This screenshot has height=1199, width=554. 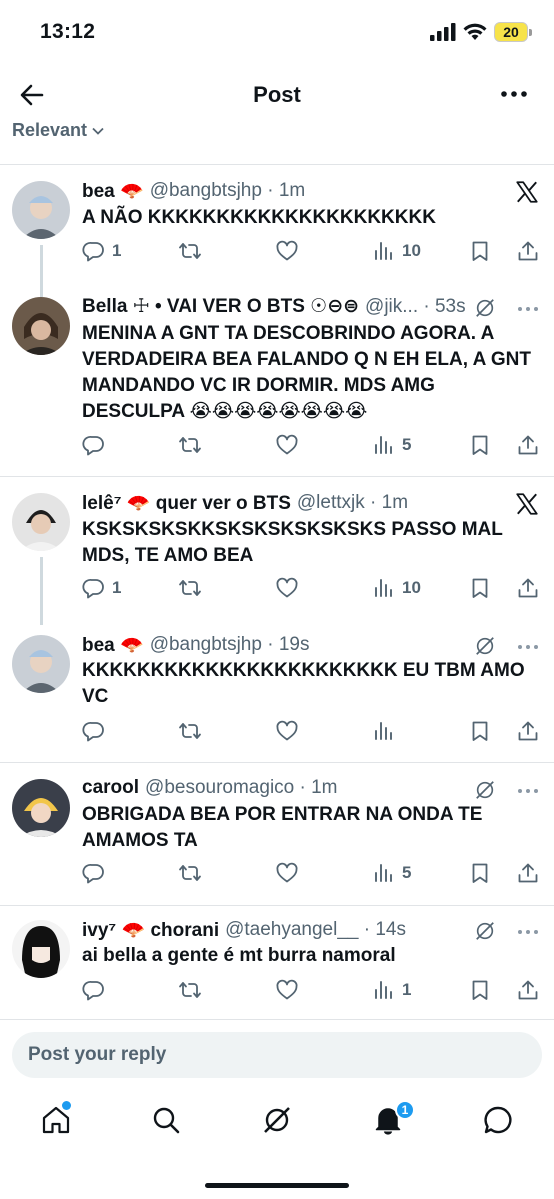 I want to click on author-name: Bella ☩ • VAI VER O BTS ☉⊖⊜, so click(x=220, y=306).